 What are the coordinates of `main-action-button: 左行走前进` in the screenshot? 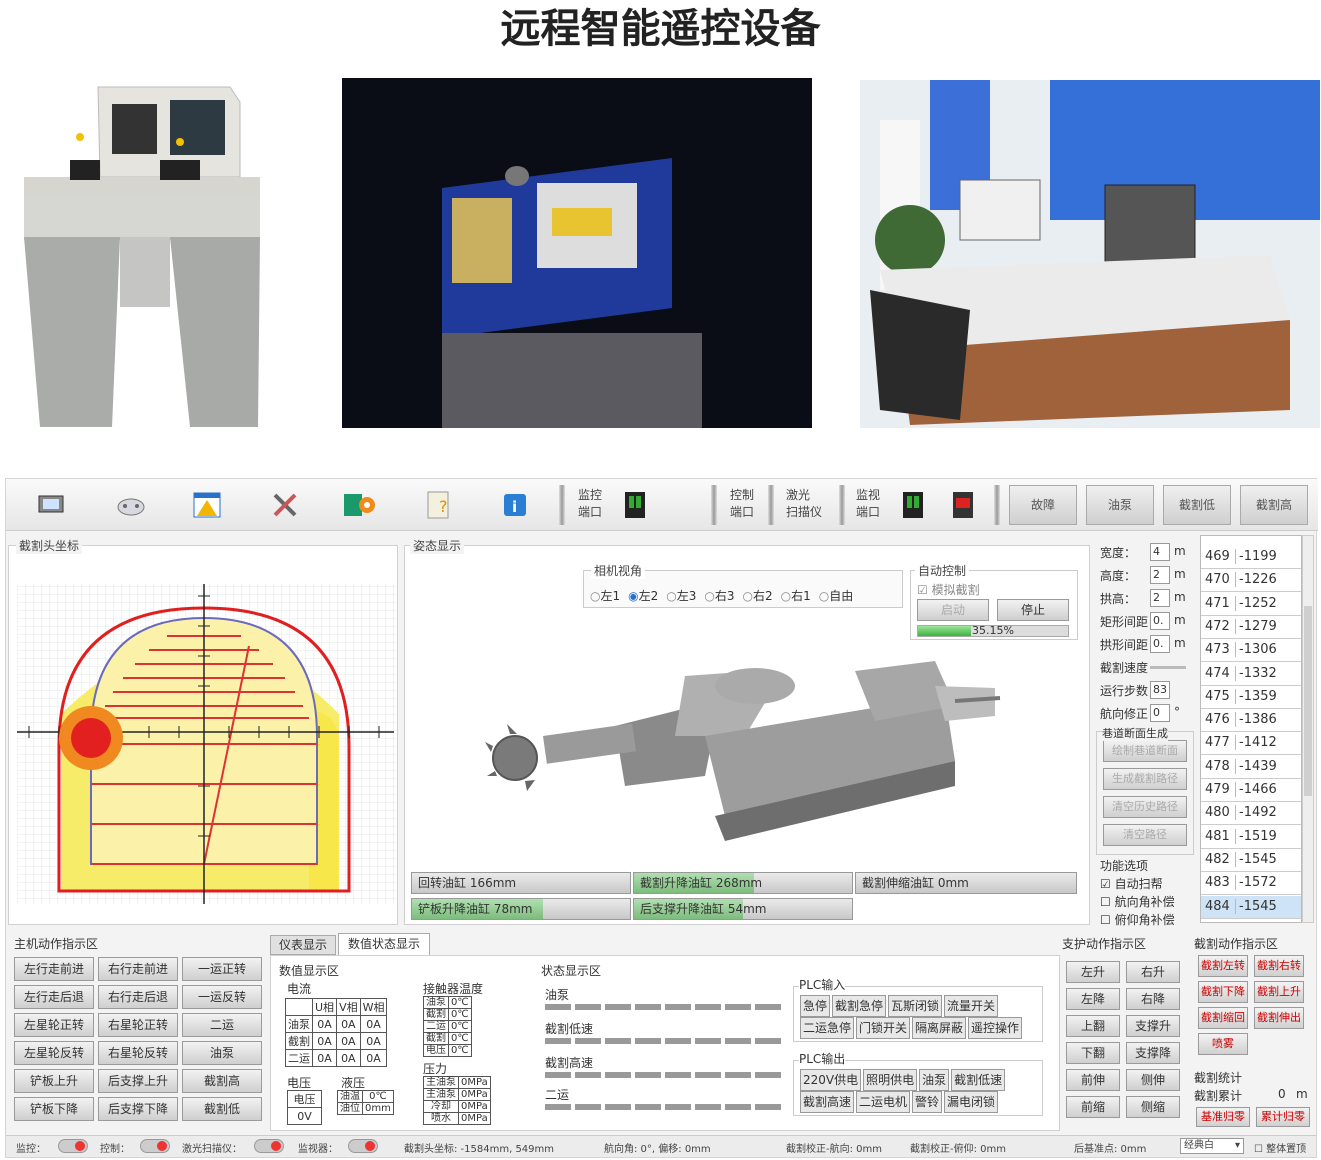 It's located at (54, 969).